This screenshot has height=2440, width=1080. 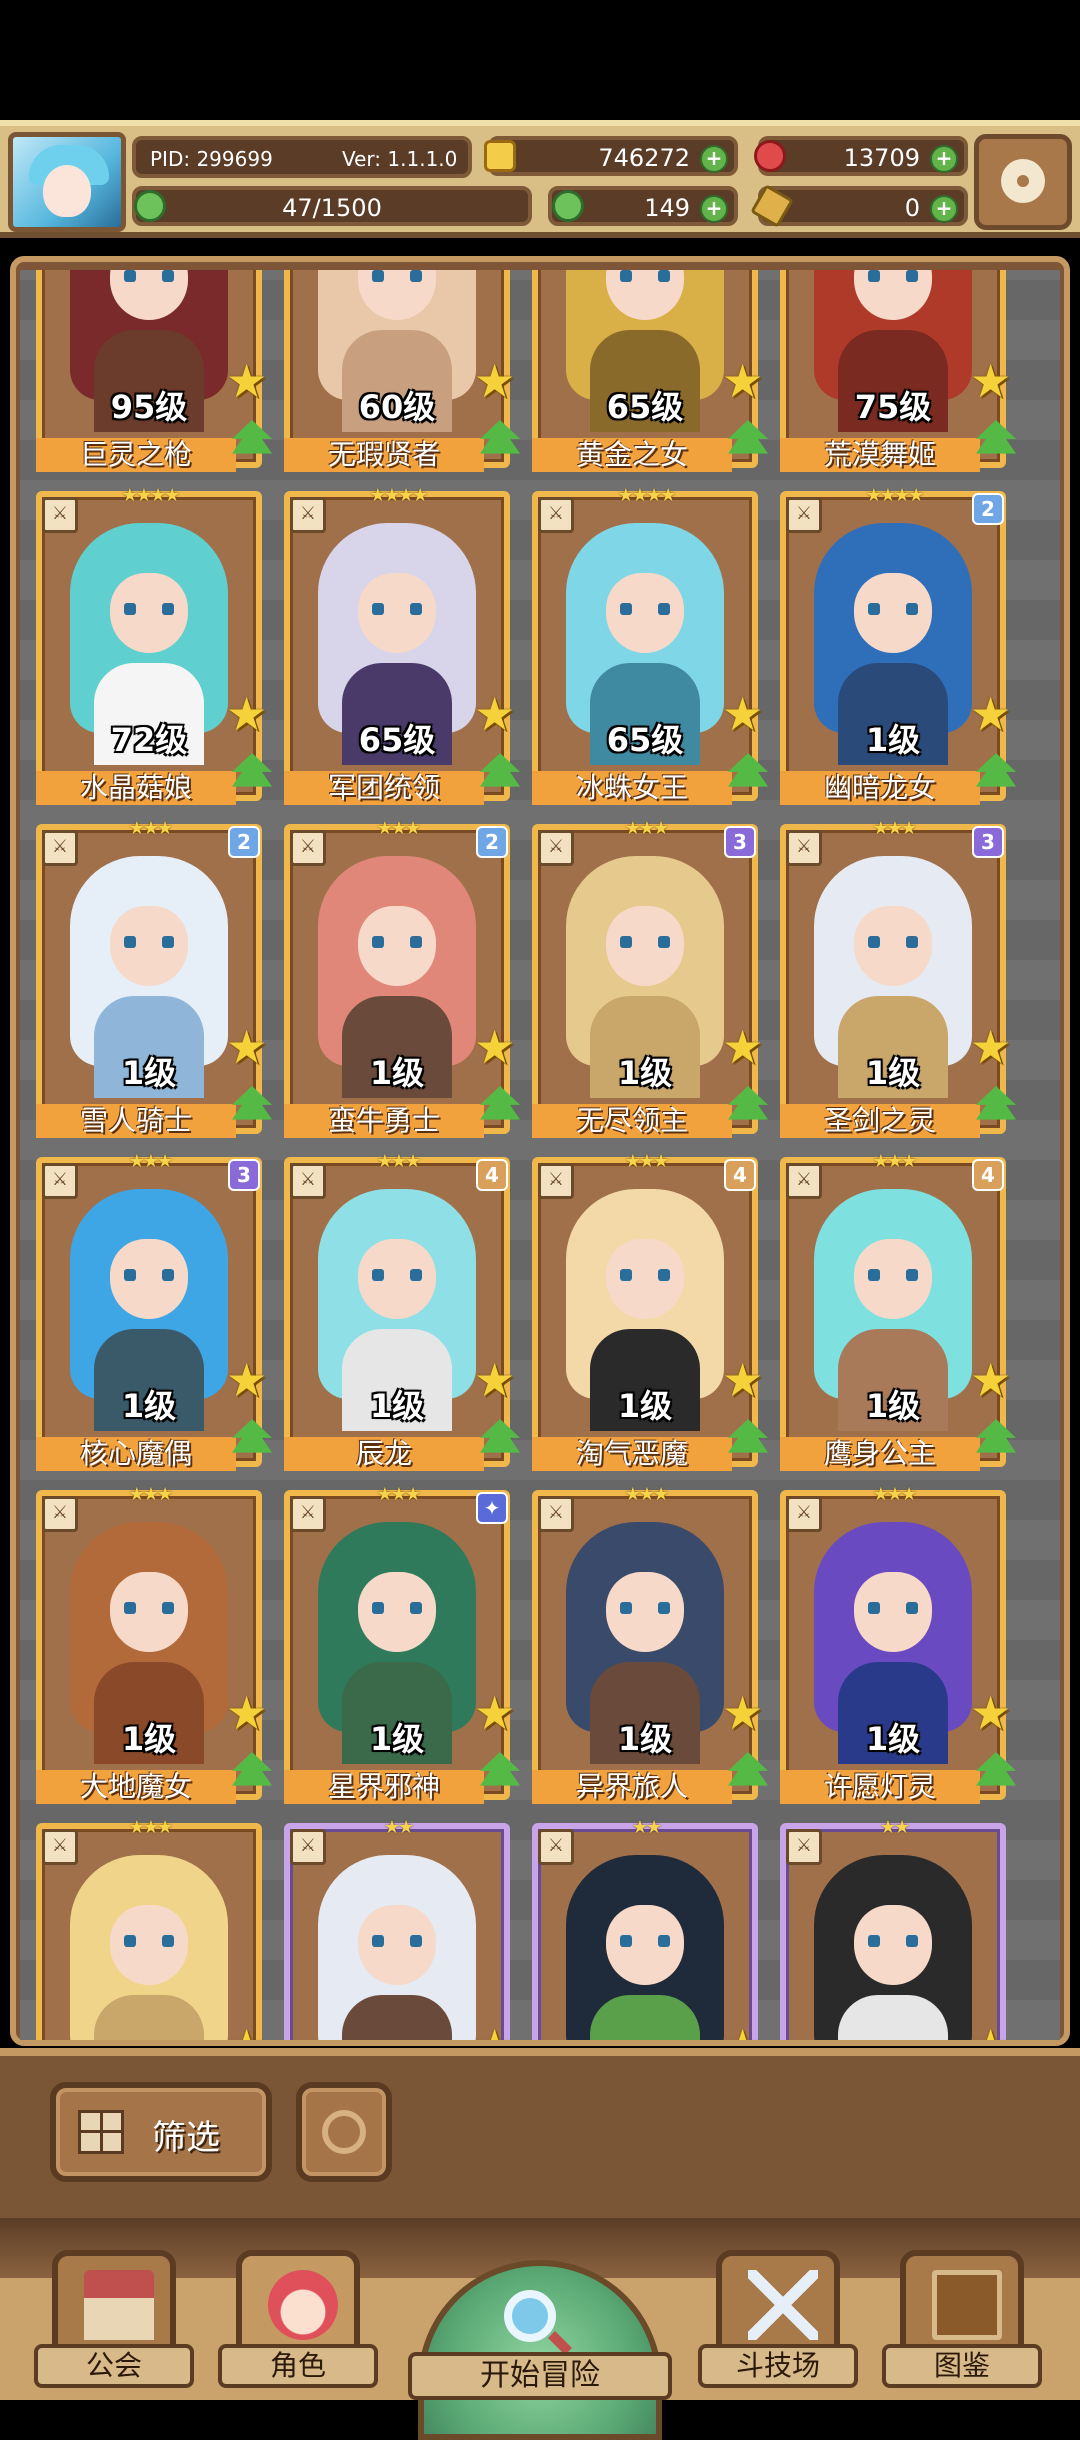 I want to click on character-card: ⚔ ★★★ 1级 许愿灯灵 ★, so click(x=898, y=1644).